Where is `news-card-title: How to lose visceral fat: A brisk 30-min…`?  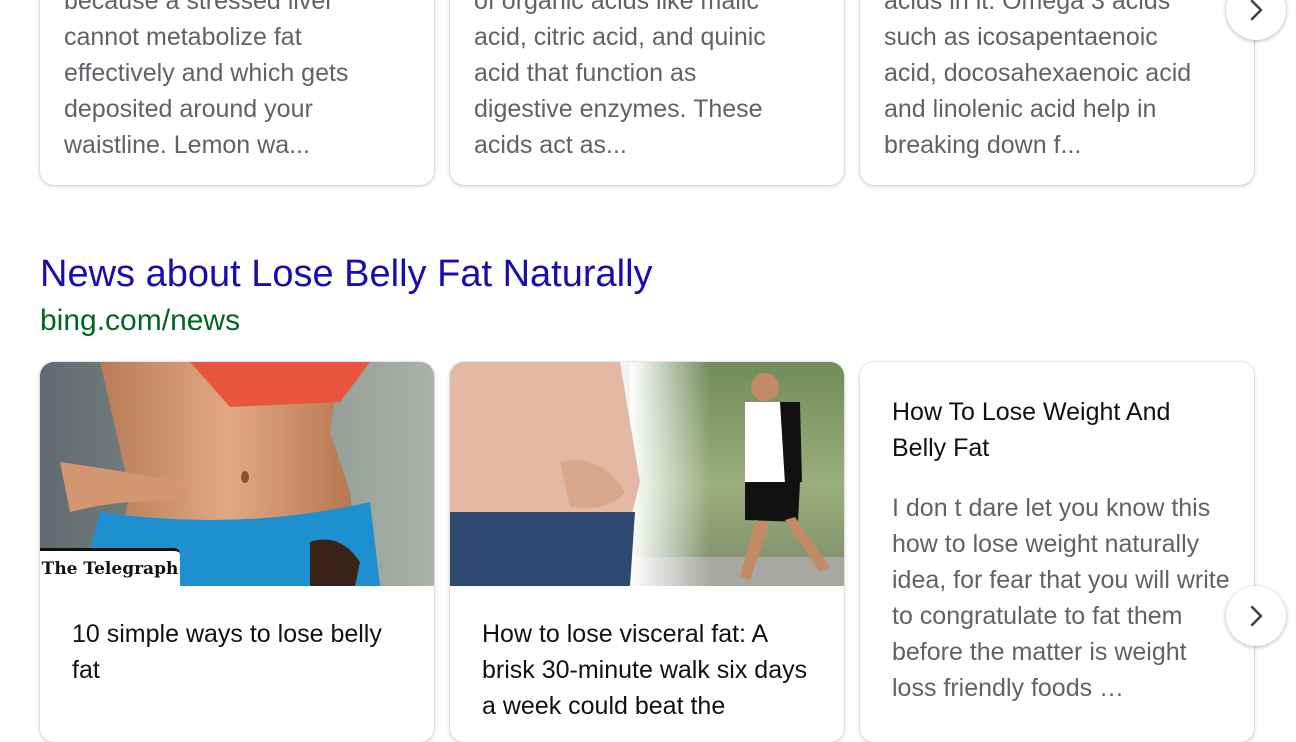 news-card-title: How to lose visceral fat: A brisk 30-min… is located at coordinates (651, 670).